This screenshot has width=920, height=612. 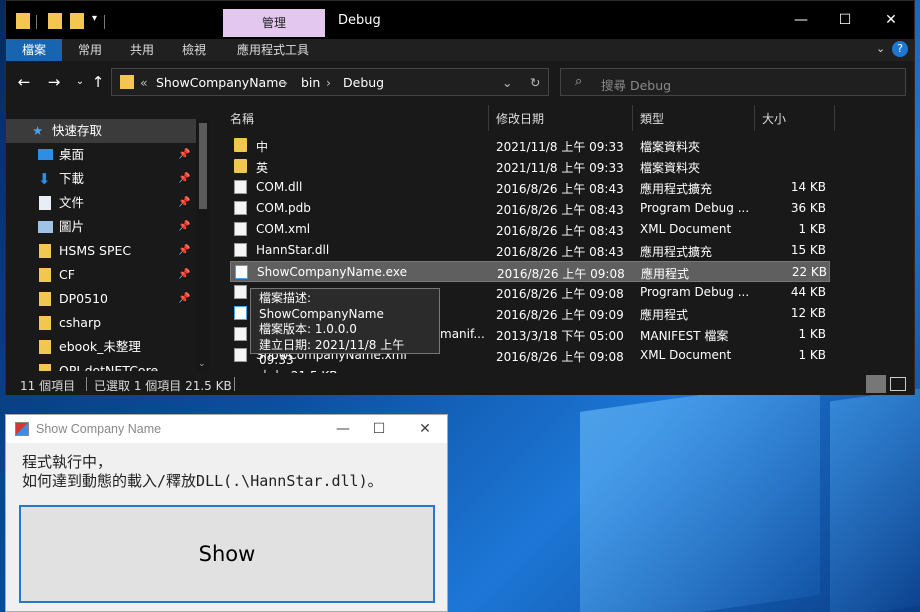 What do you see at coordinates (101, 299) in the screenshot?
I see `nav-item-folder: DP0510 📌` at bounding box center [101, 299].